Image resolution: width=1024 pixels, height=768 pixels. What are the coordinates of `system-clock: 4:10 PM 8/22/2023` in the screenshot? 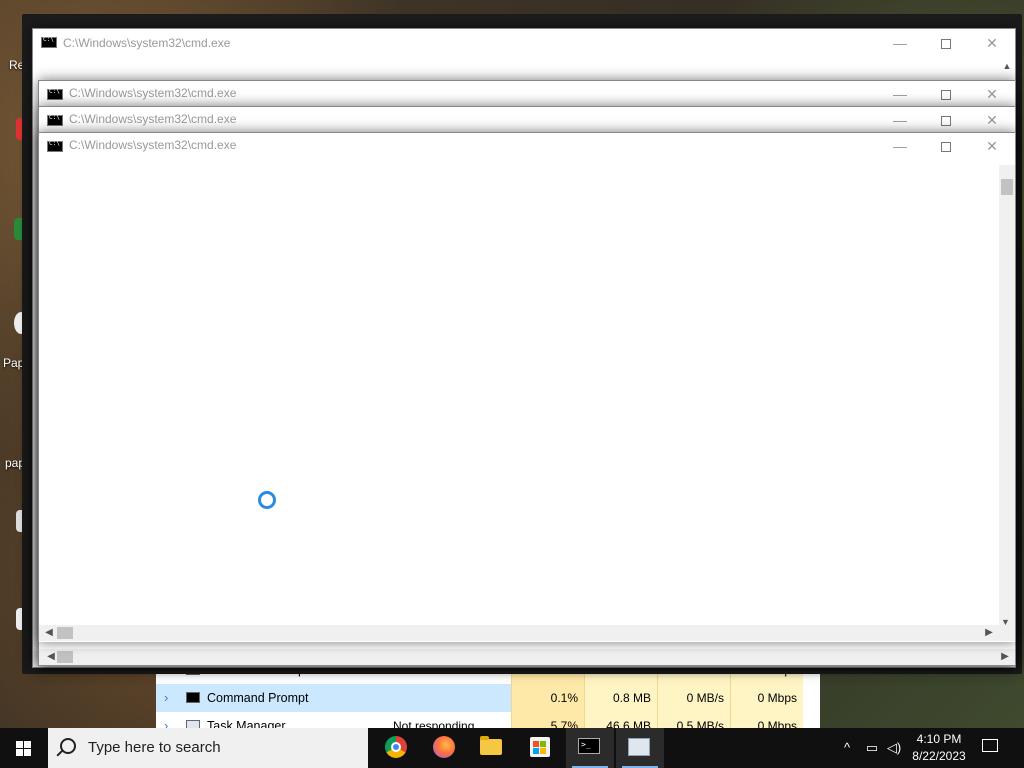 It's located at (939, 748).